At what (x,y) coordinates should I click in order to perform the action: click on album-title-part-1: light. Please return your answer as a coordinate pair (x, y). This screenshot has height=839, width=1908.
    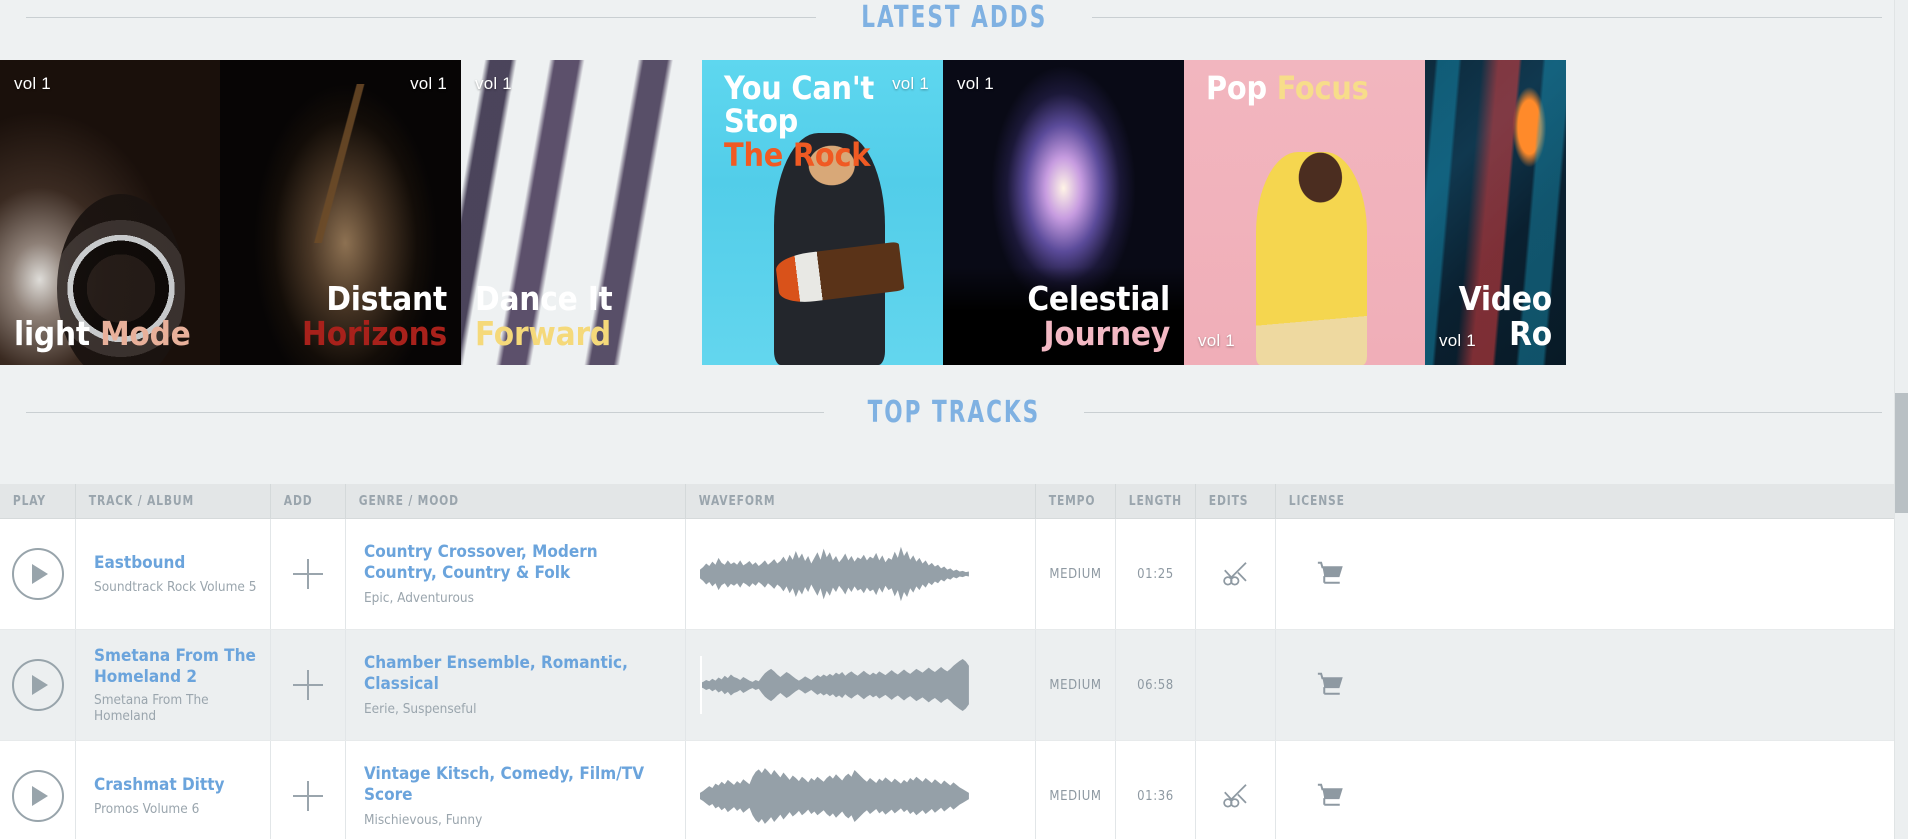
    Looking at the image, I should click on (52, 333).